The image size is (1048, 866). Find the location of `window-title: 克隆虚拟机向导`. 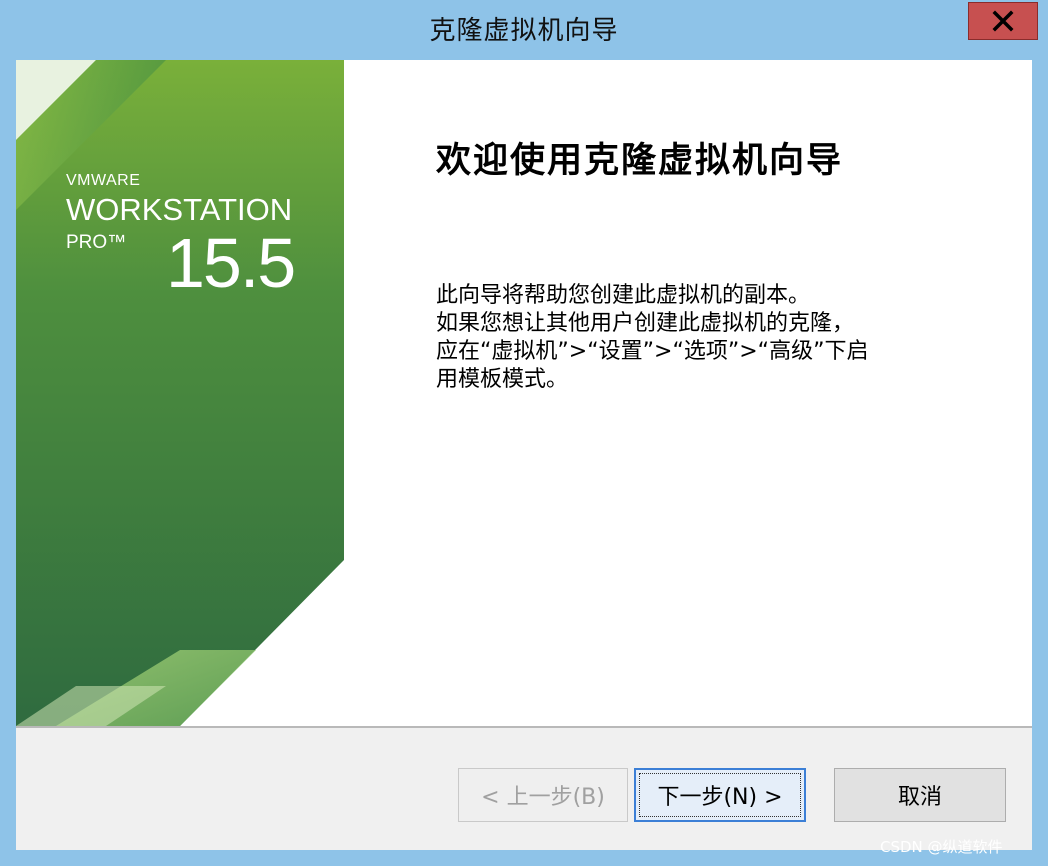

window-title: 克隆虚拟机向导 is located at coordinates (524, 31).